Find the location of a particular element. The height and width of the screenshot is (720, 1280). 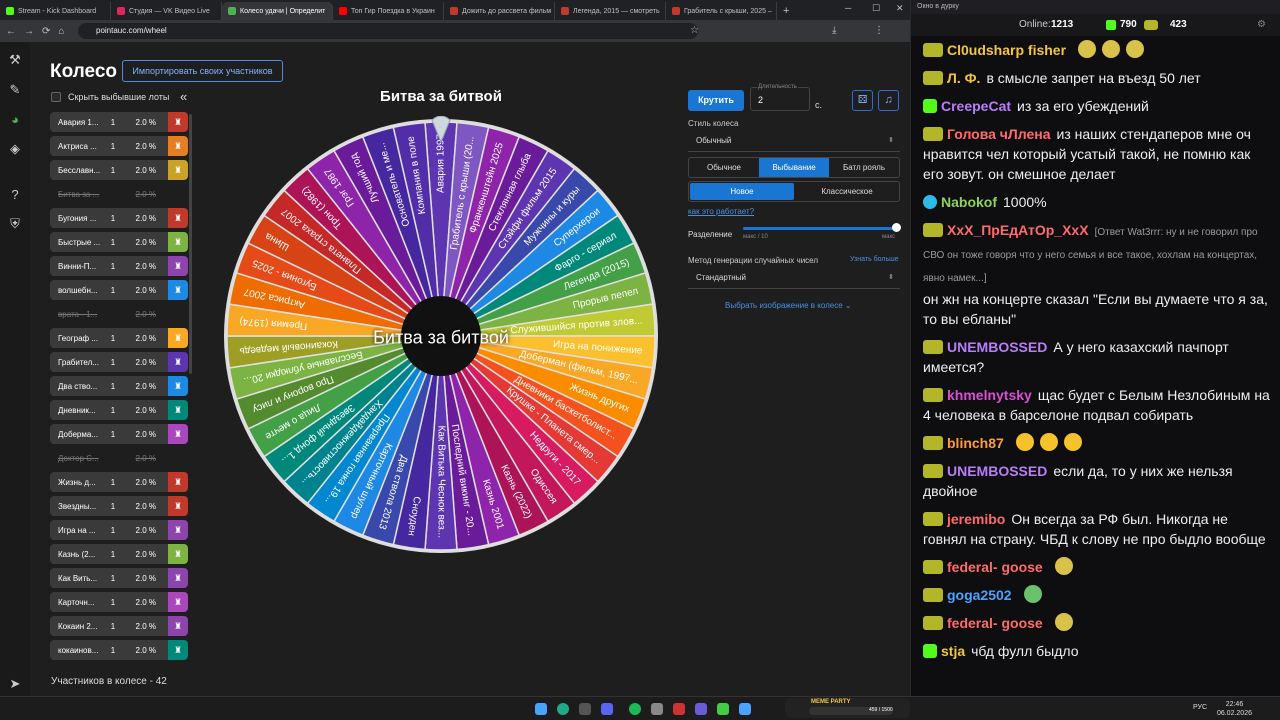

lot-row: Казнь (2... 1 2.0 % ♜ is located at coordinates (119, 554).